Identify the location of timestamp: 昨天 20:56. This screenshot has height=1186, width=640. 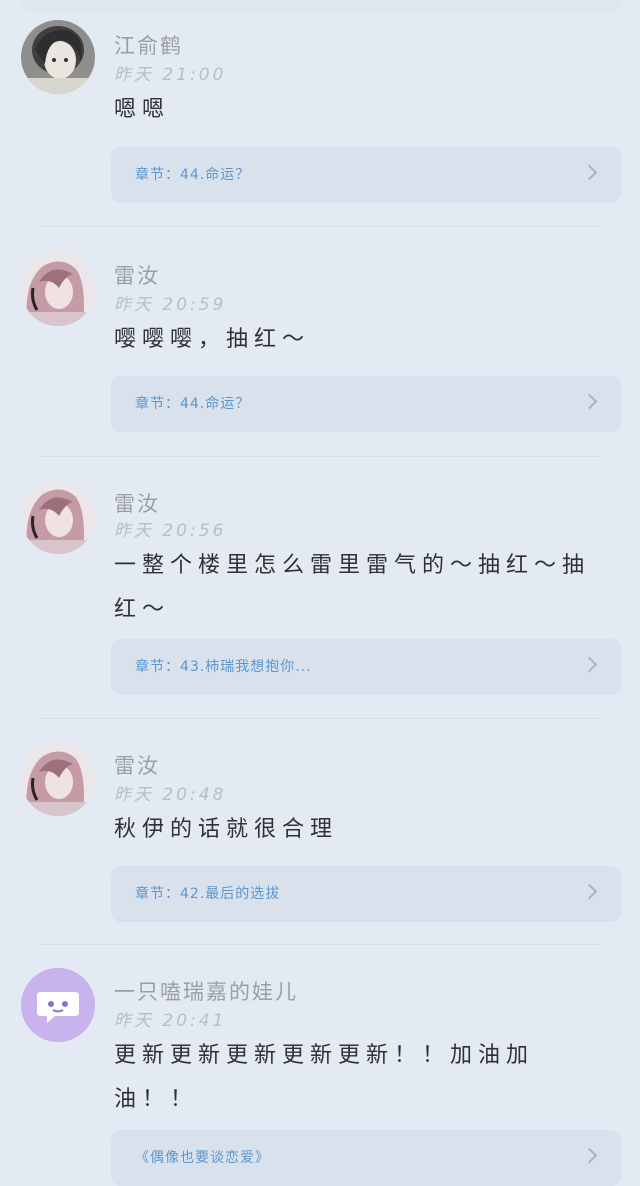
(170, 531).